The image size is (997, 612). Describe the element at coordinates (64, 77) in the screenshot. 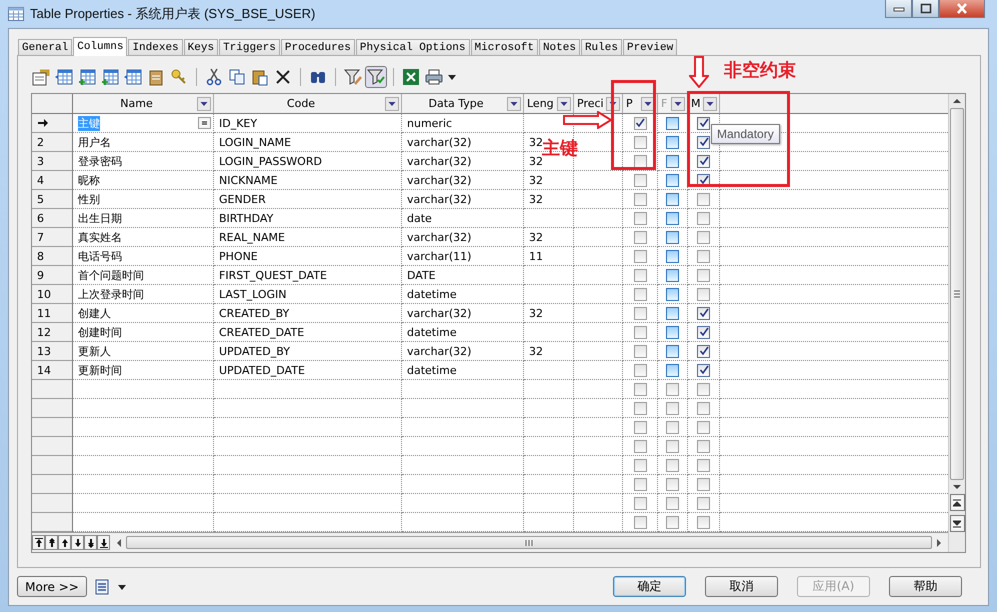

I see `insert-row-icon` at that location.